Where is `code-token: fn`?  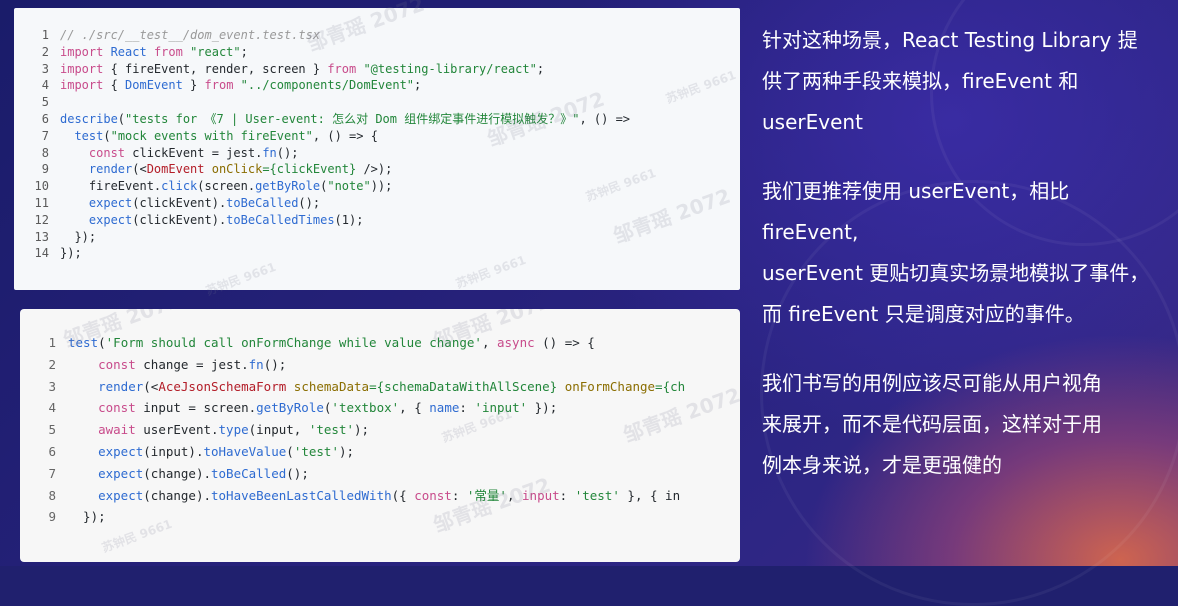 code-token: fn is located at coordinates (256, 364).